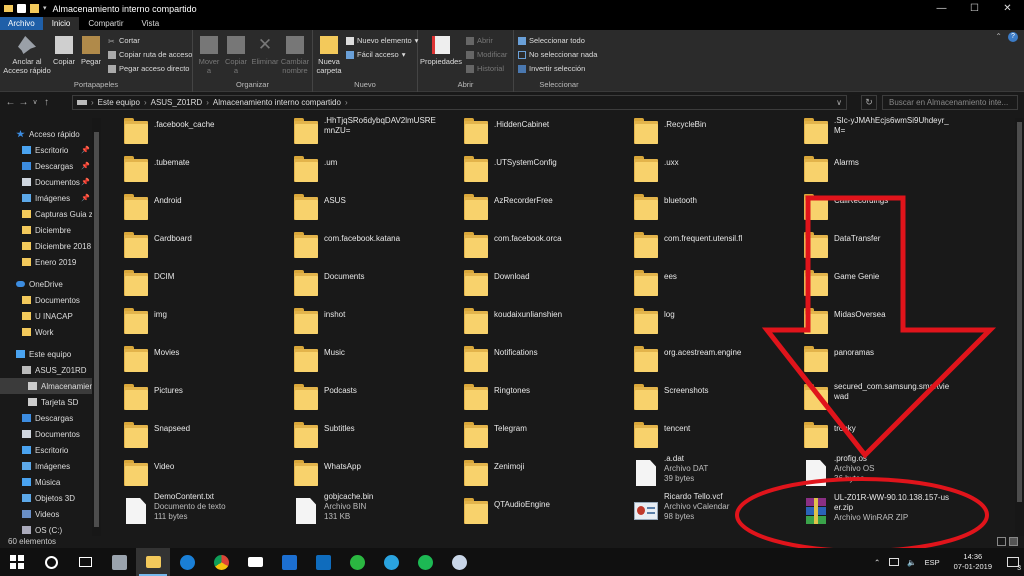  I want to click on folder-item: Alarms, so click(869, 168).